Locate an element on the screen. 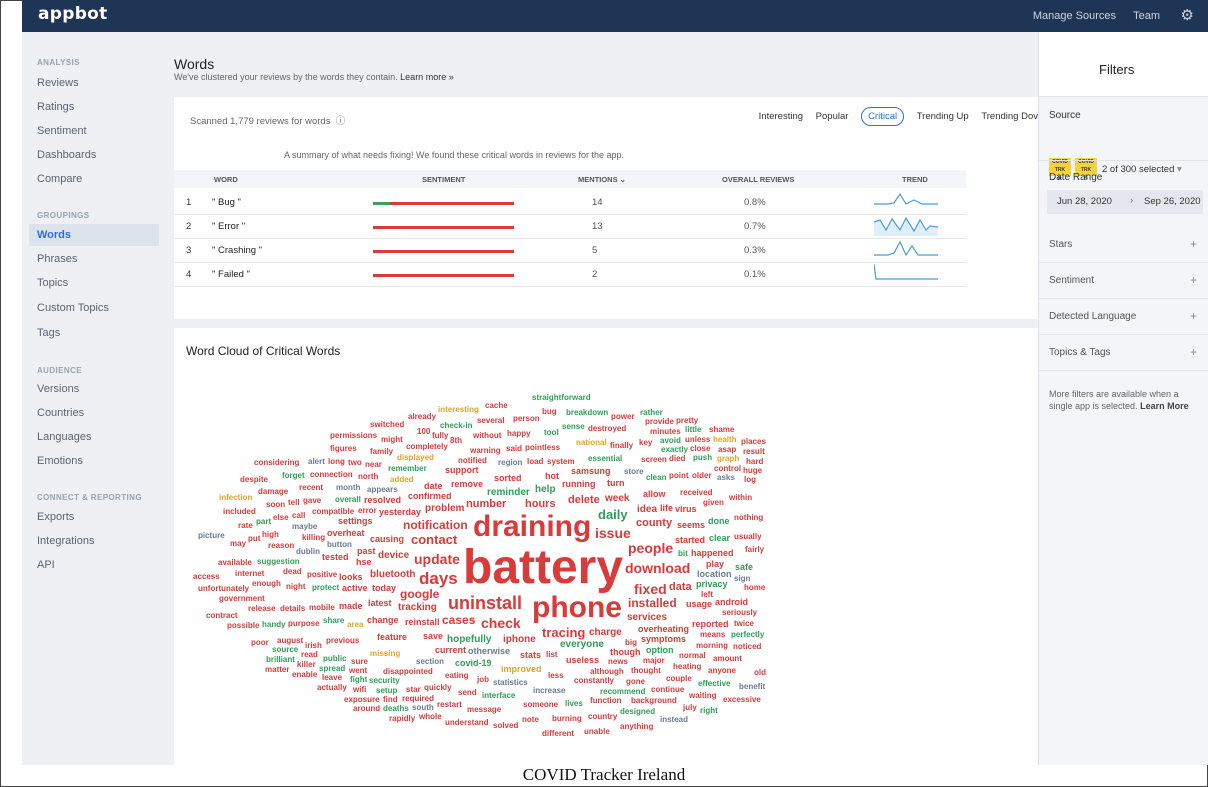 The height and width of the screenshot is (787, 1208). cloud-word: today is located at coordinates (384, 588).